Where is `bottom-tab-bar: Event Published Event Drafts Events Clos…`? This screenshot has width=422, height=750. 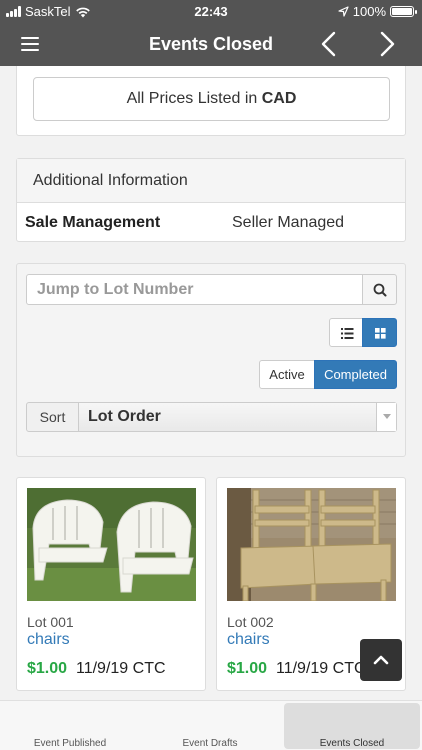 bottom-tab-bar: Event Published Event Drafts Events Clos… is located at coordinates (211, 725).